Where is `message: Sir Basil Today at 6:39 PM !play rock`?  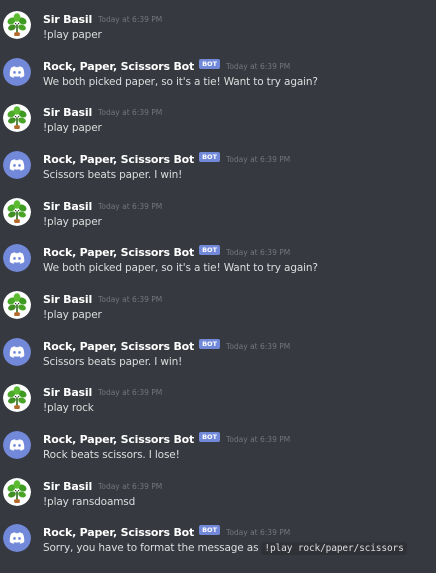 message: Sir Basil Today at 6:39 PM !play rock is located at coordinates (218, 407).